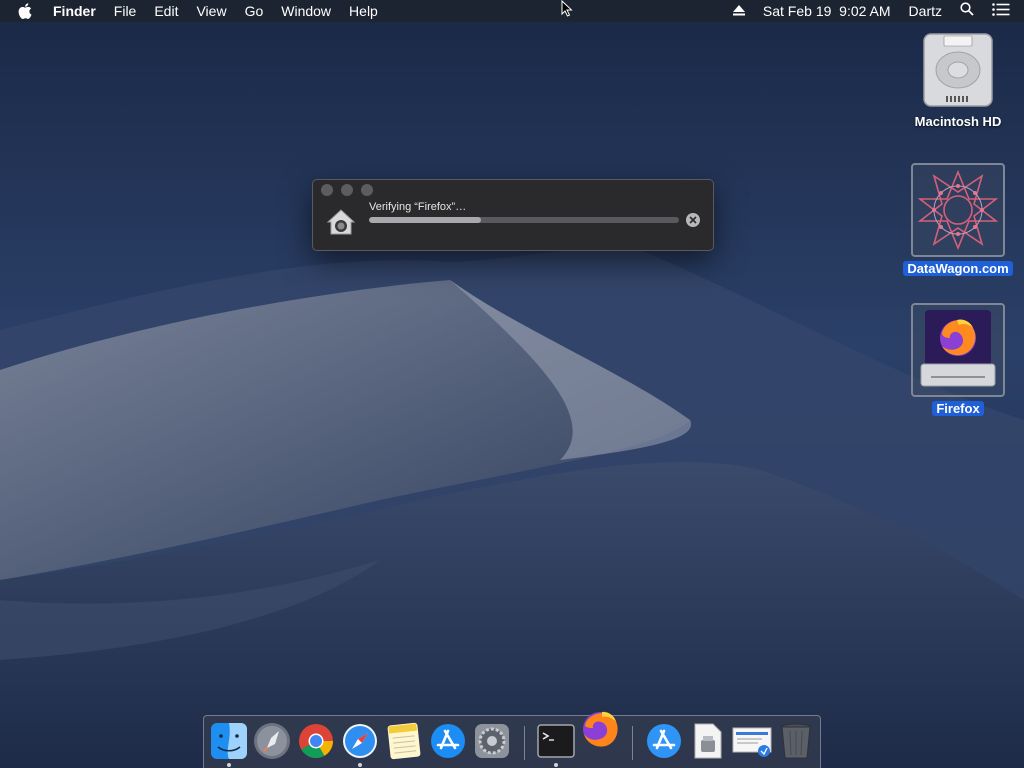 Image resolution: width=1024 pixels, height=768 pixels. What do you see at coordinates (958, 268) in the screenshot?
I see `desktop-icon-label: DataWagon.com` at bounding box center [958, 268].